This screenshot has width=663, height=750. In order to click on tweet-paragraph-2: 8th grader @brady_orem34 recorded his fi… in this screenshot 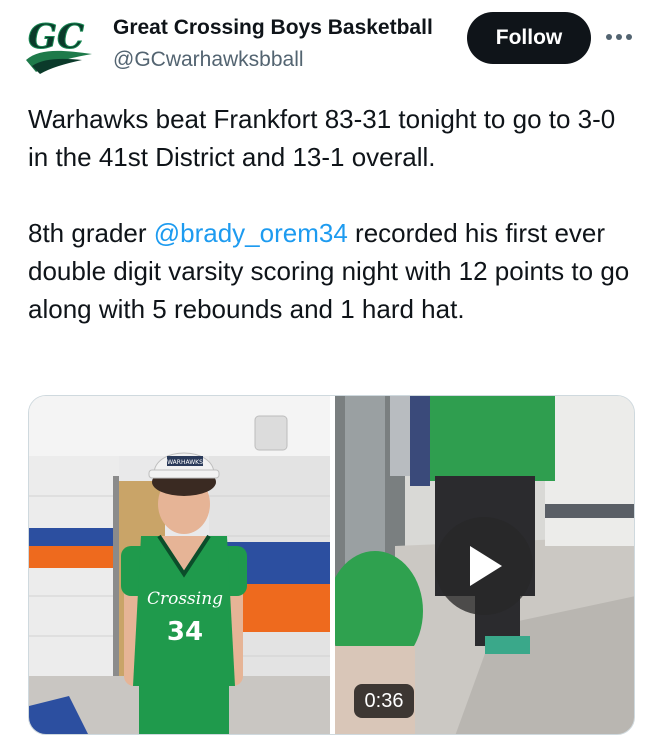, I will do `click(333, 271)`.